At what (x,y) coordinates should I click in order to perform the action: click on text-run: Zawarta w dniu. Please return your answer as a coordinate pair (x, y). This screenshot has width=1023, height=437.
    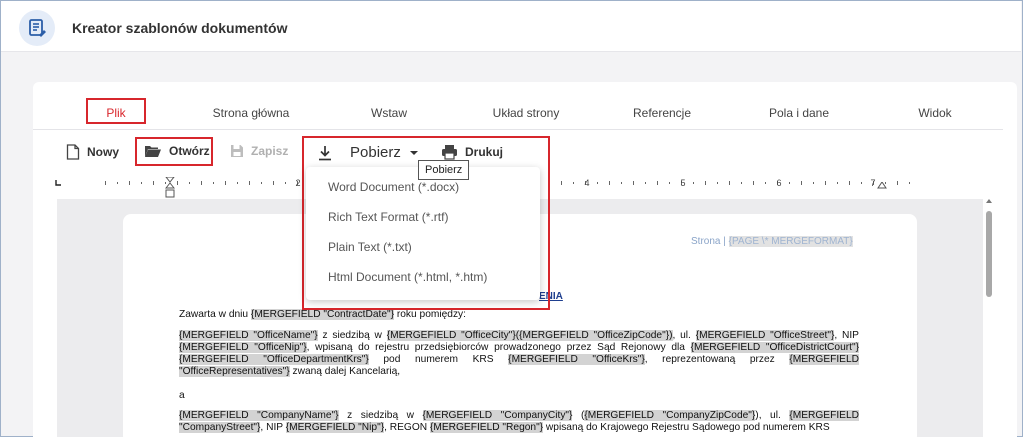
    Looking at the image, I should click on (215, 314).